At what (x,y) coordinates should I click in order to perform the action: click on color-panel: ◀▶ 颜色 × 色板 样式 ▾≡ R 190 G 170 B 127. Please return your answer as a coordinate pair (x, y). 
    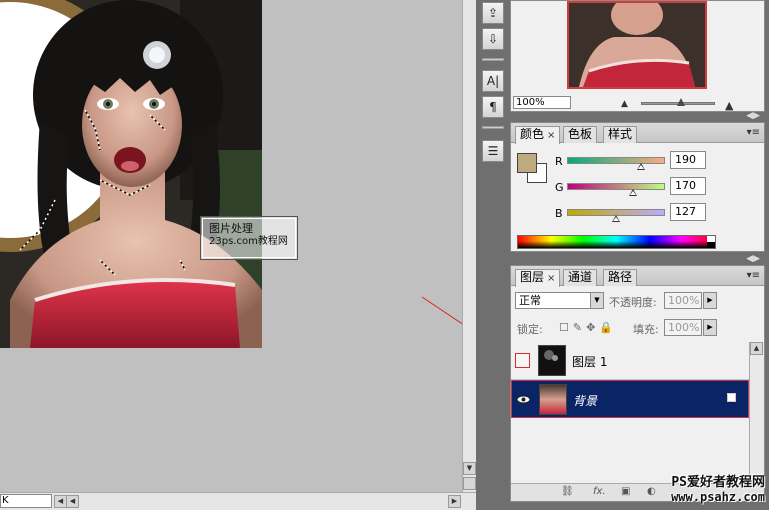
    Looking at the image, I should click on (637, 181).